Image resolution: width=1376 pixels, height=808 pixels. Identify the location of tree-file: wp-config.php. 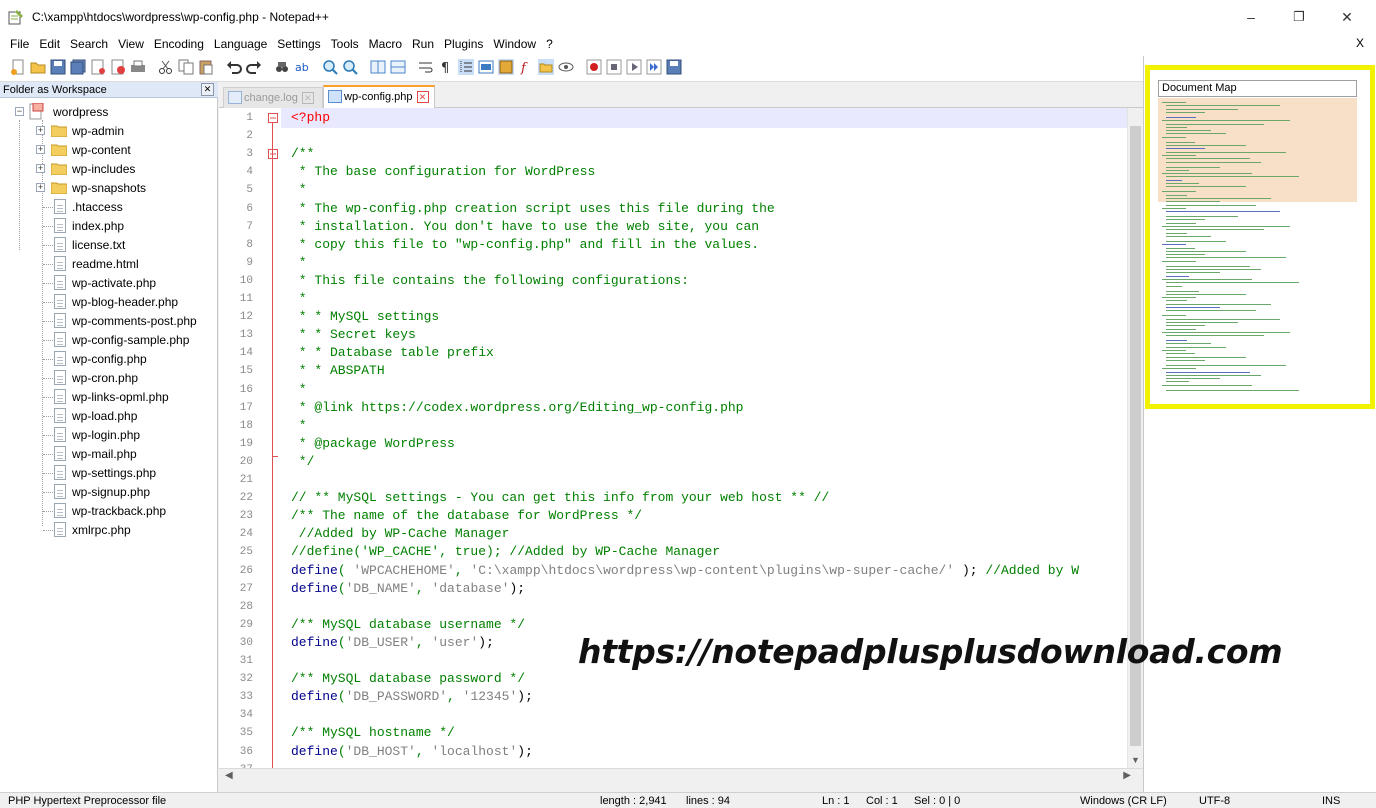
(106, 359).